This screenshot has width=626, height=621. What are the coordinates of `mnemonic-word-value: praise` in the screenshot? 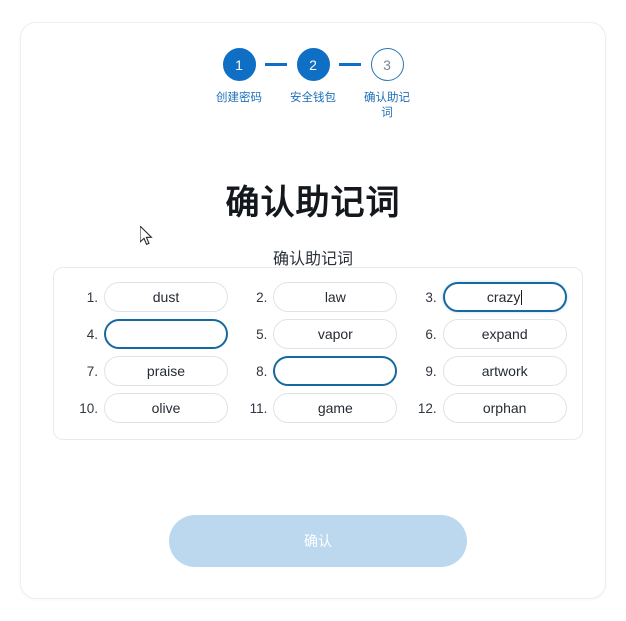 It's located at (166, 371).